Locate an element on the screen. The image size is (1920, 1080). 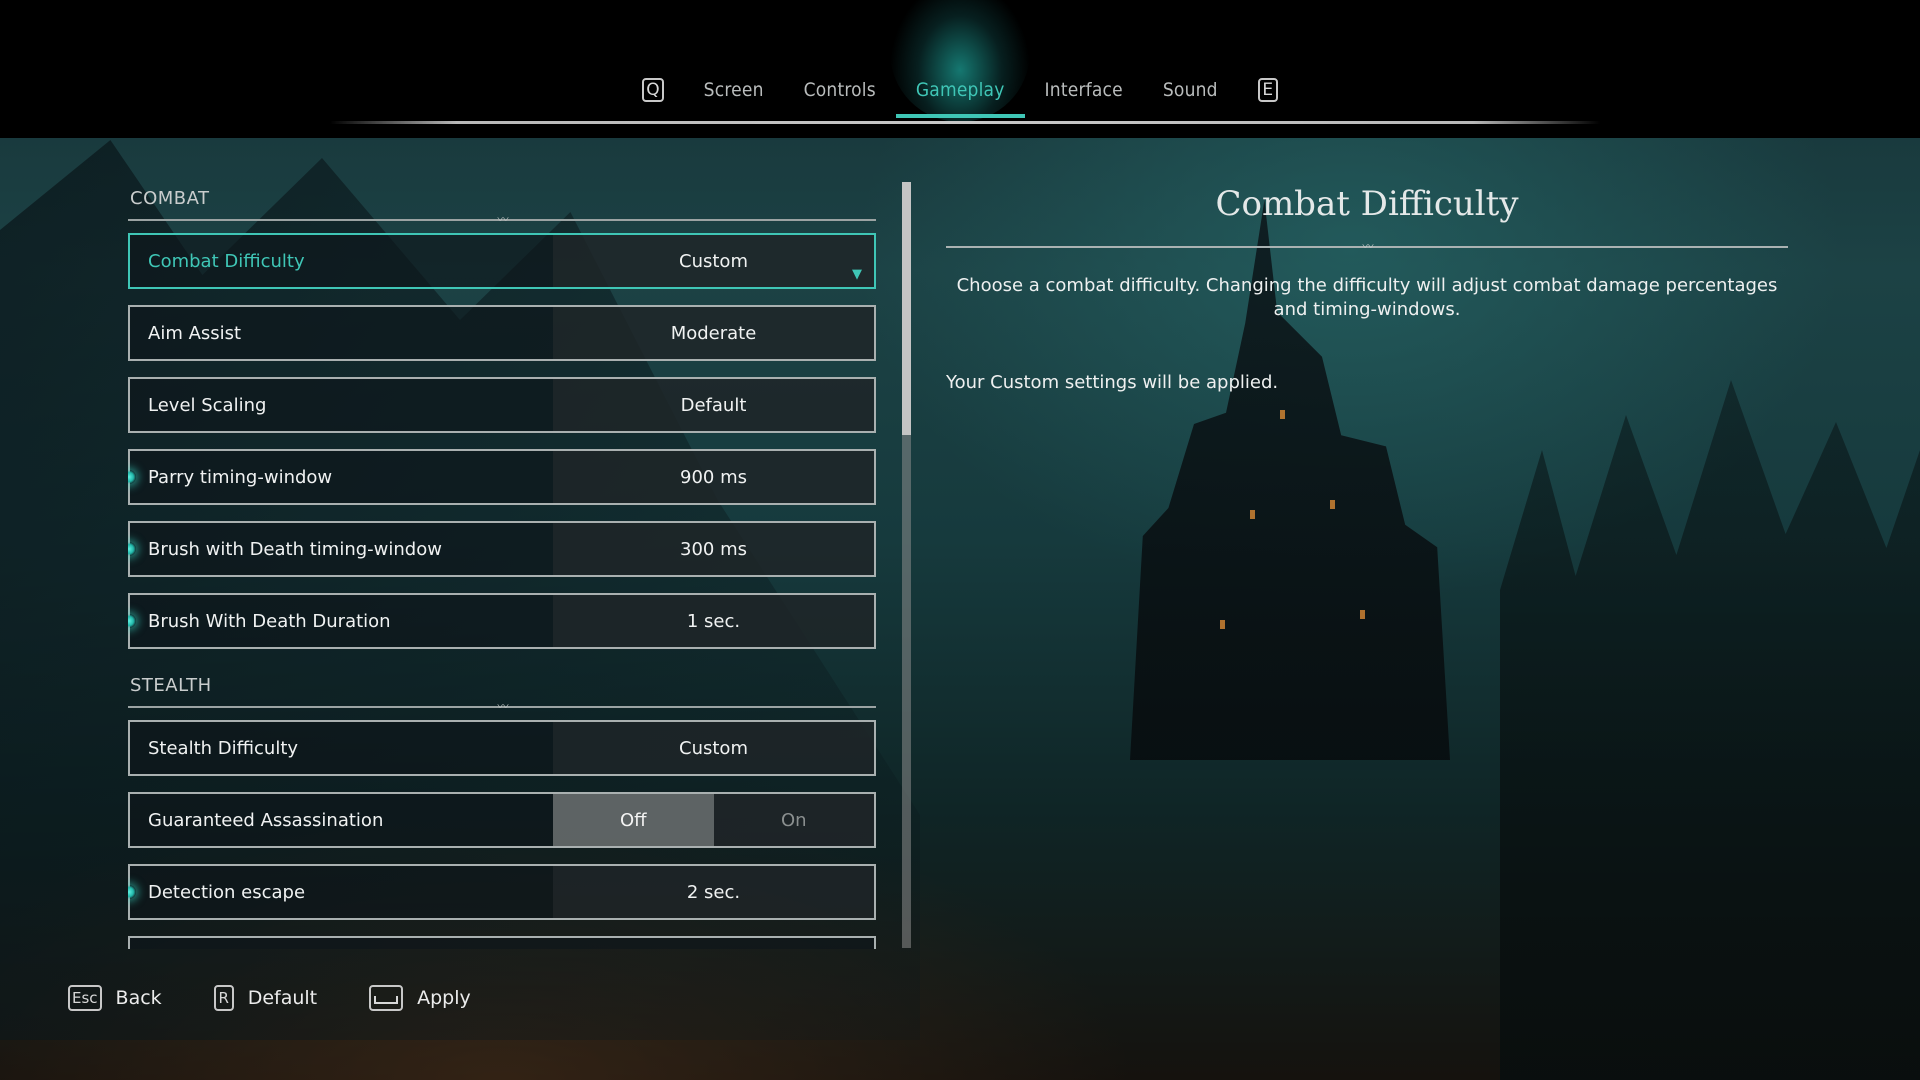
detail-note: Your Custom settings will be applied. is located at coordinates (1112, 382).